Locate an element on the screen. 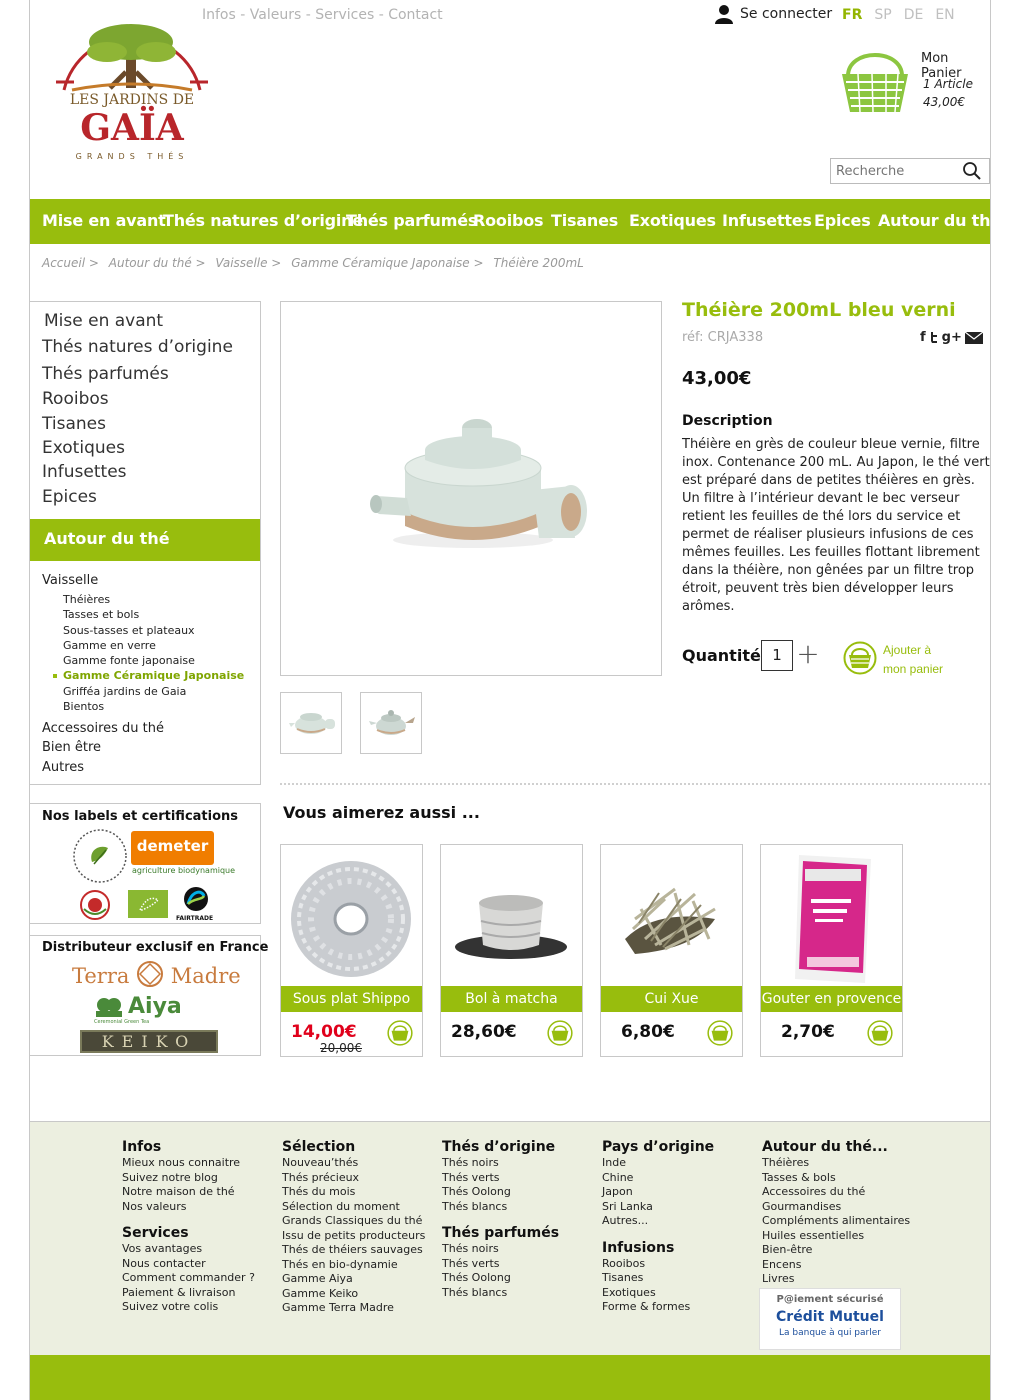 This screenshot has height=1400, width=1020. footer-link: Thés verts is located at coordinates (500, 1264).